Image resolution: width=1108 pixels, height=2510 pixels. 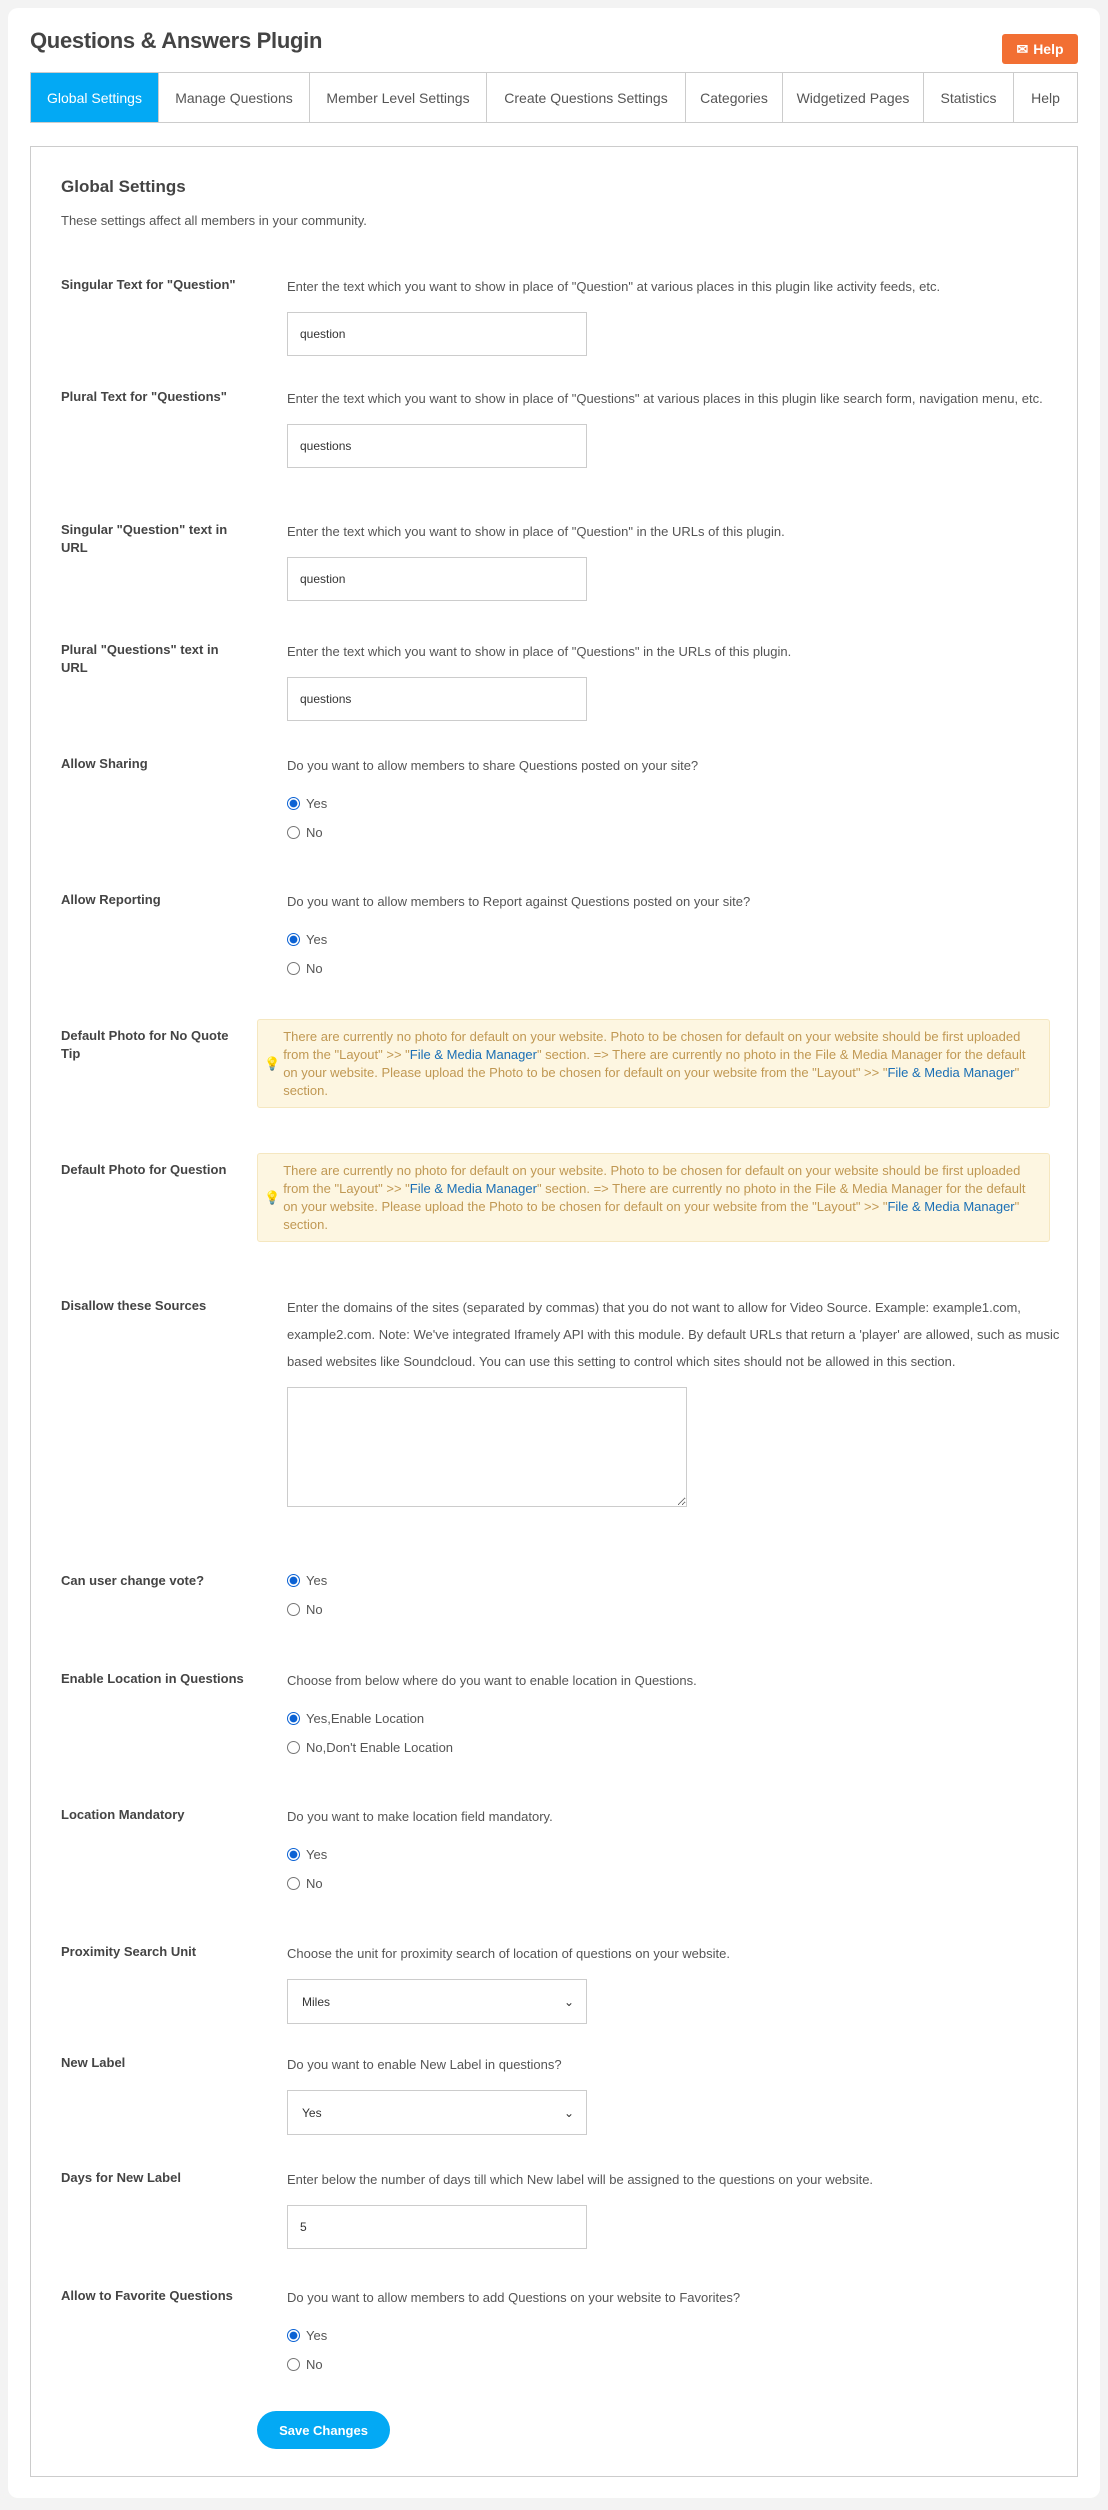 I want to click on radio-favorite-yes: Yes, so click(x=682, y=2335).